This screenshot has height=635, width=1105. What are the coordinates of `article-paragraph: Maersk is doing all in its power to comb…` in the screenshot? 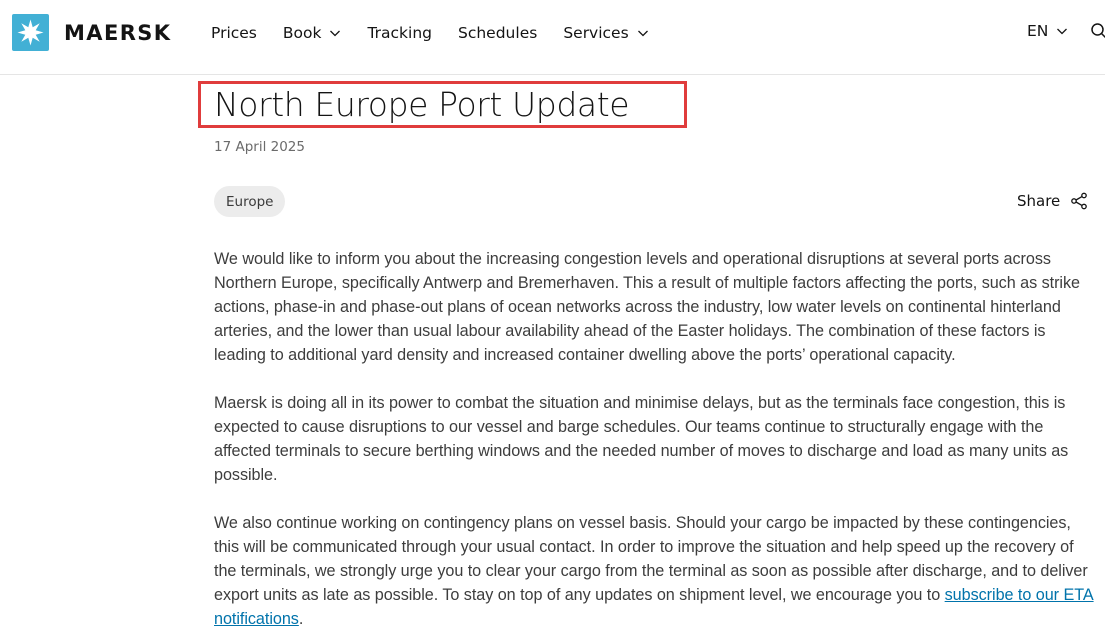 It's located at (641, 439).